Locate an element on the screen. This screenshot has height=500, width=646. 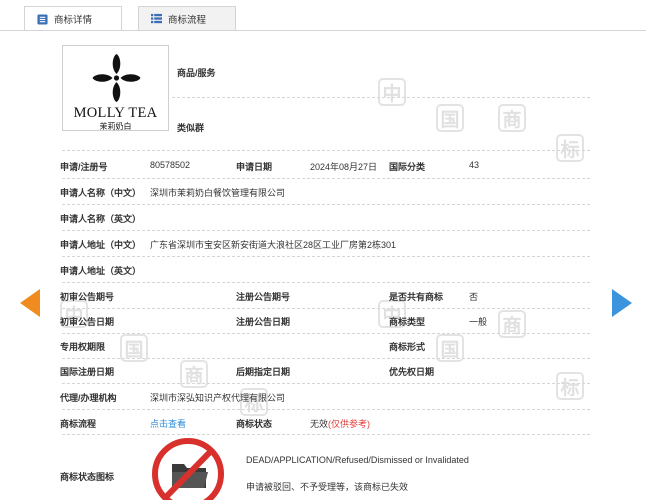
previous-arrow-icon is located at coordinates (30, 303).